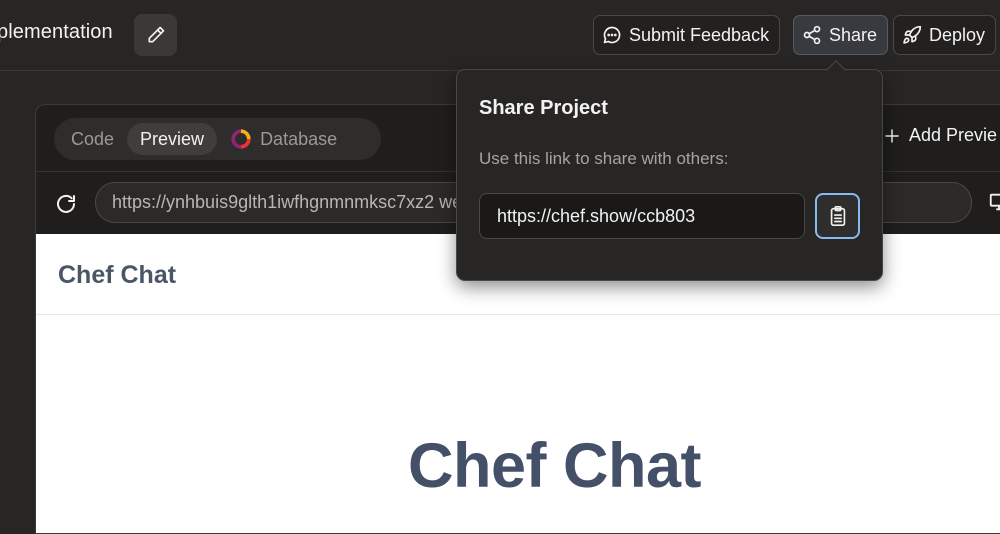 The image size is (1000, 534). I want to click on device-toggle-button, so click(994, 204).